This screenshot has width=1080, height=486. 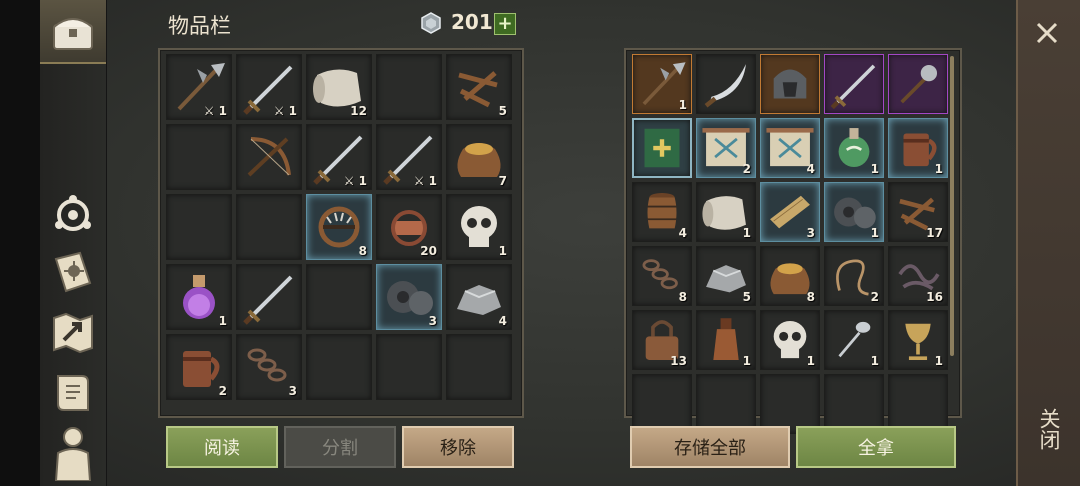 I want to click on item-count: 13, so click(x=678, y=361).